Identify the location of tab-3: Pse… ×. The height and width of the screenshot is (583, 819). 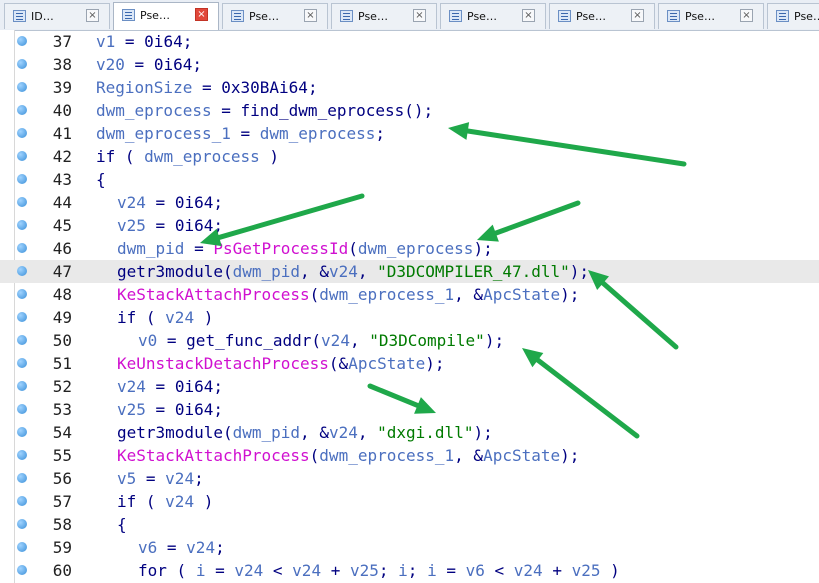
(275, 16).